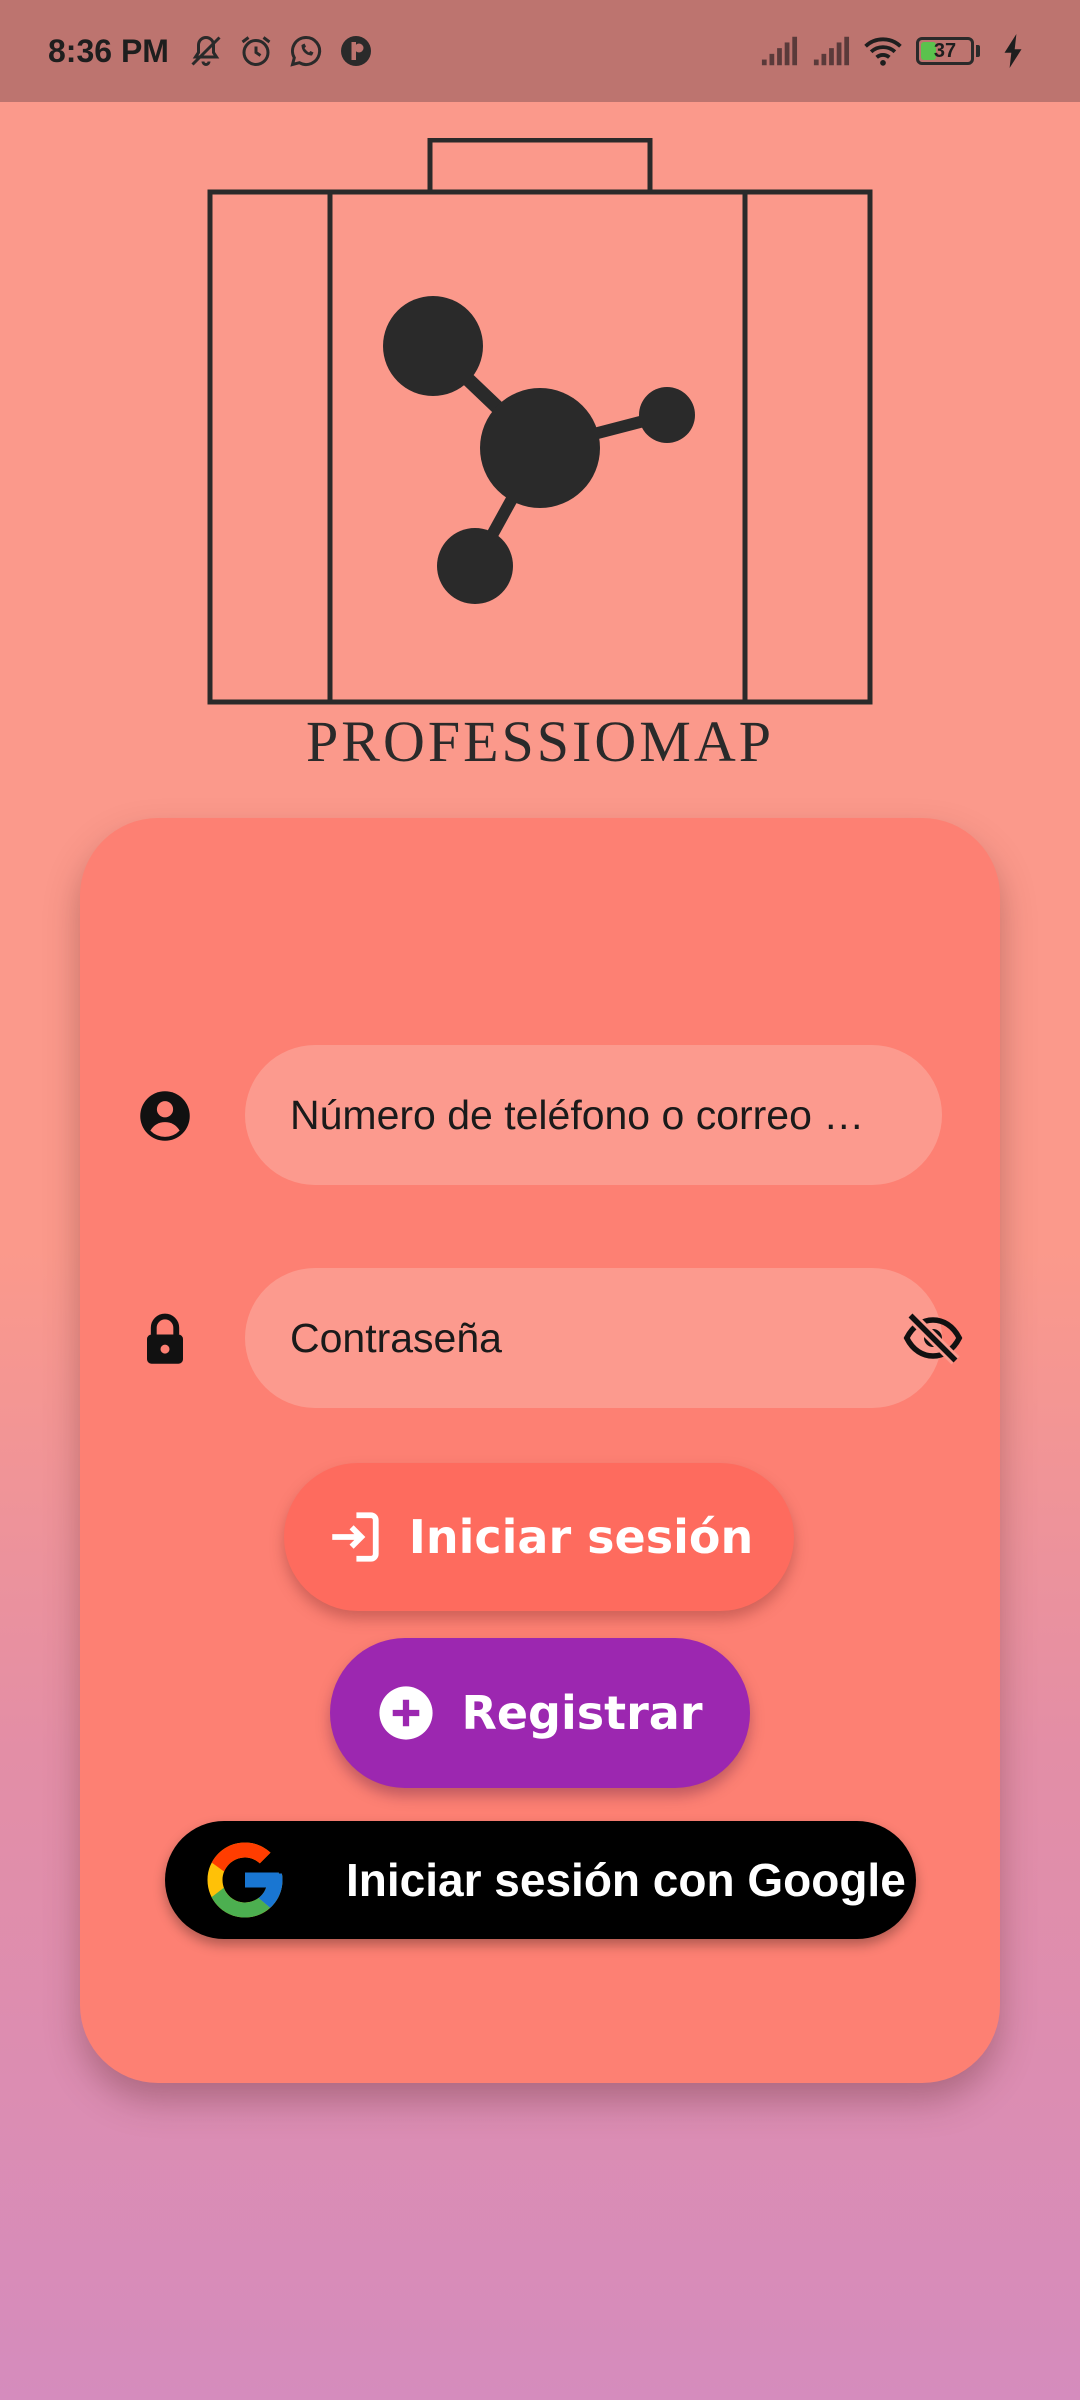 This screenshot has width=1080, height=2400. I want to click on register-label: Registrar, so click(582, 1713).